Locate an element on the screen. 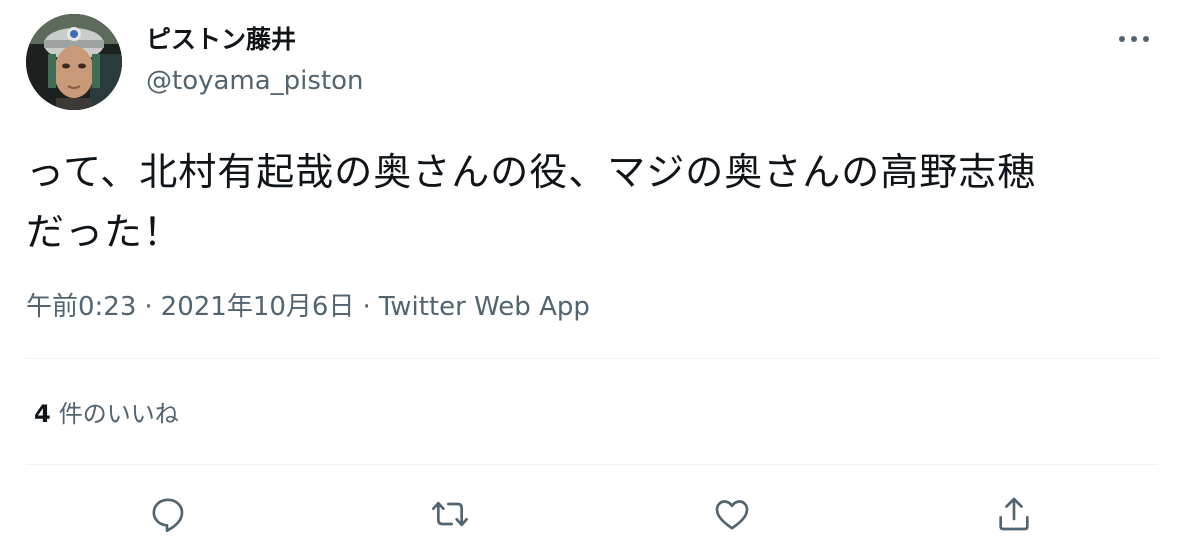 The image size is (1188, 558). reply-icon is located at coordinates (168, 515).